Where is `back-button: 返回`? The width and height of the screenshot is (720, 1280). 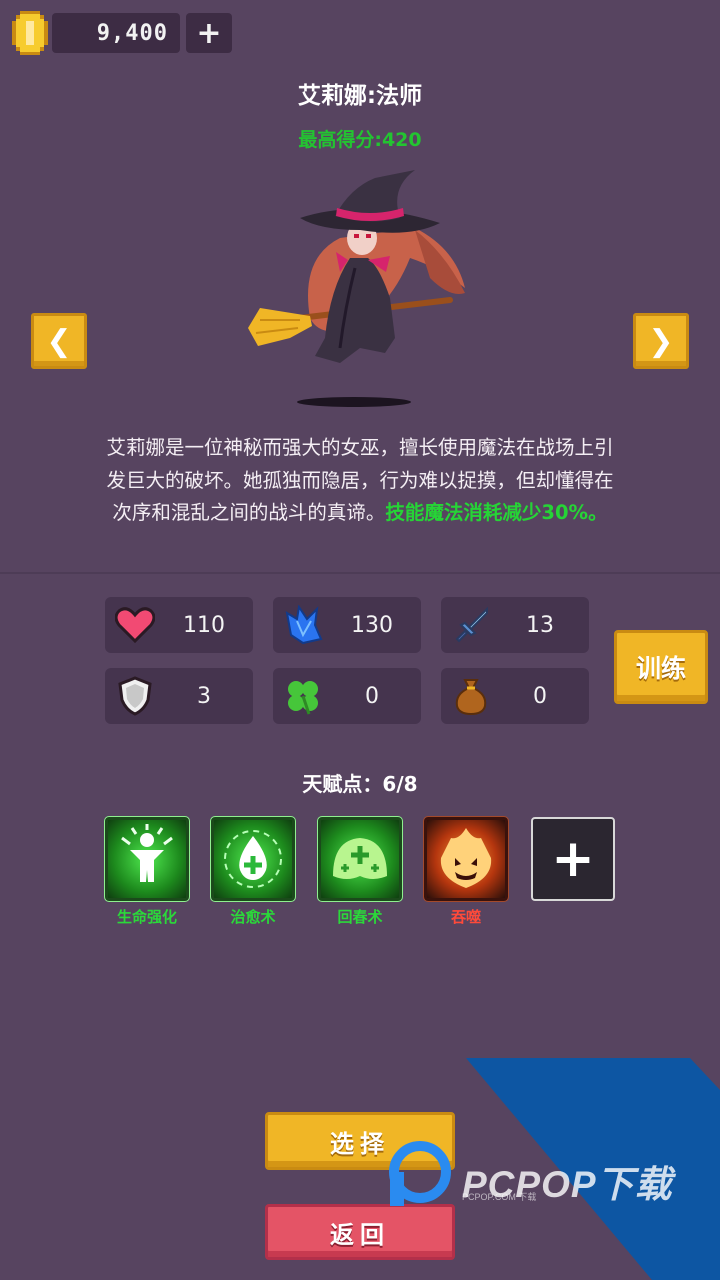 back-button: 返回 is located at coordinates (360, 1232).